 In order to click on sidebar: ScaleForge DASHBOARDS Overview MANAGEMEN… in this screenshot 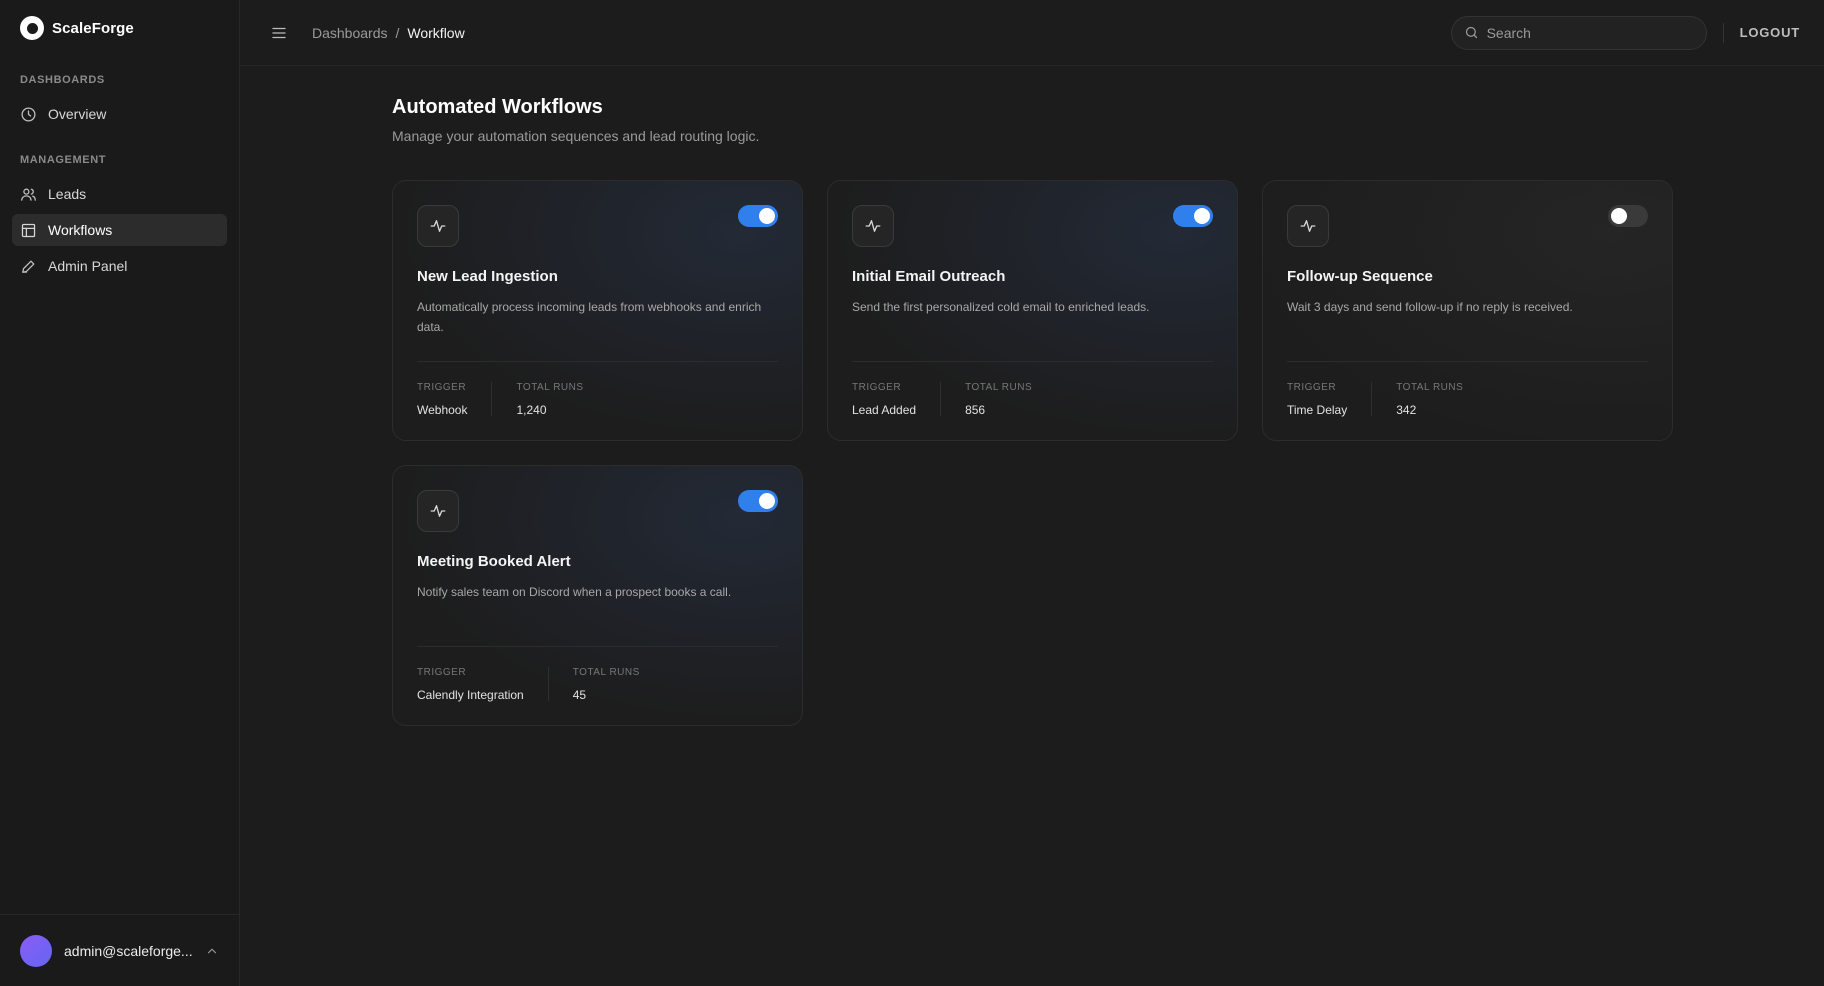, I will do `click(120, 493)`.